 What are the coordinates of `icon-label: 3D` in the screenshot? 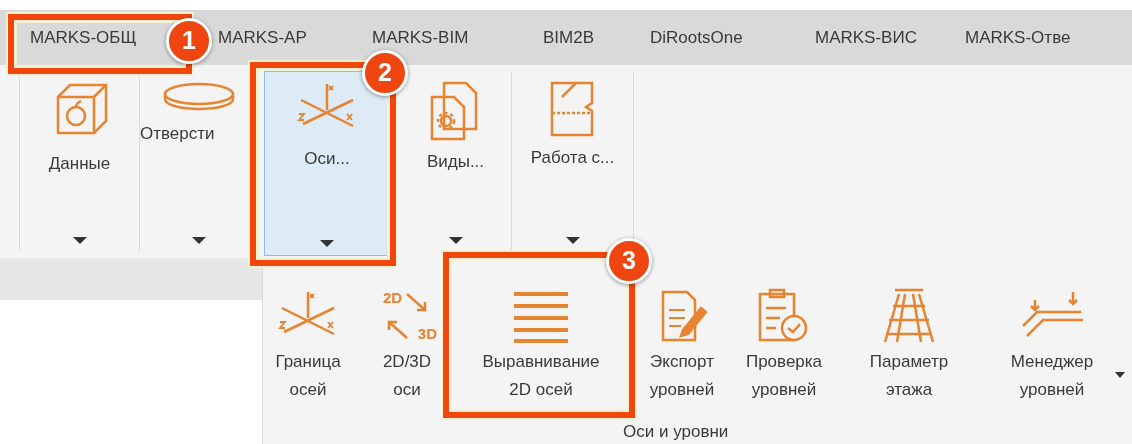 It's located at (427, 334).